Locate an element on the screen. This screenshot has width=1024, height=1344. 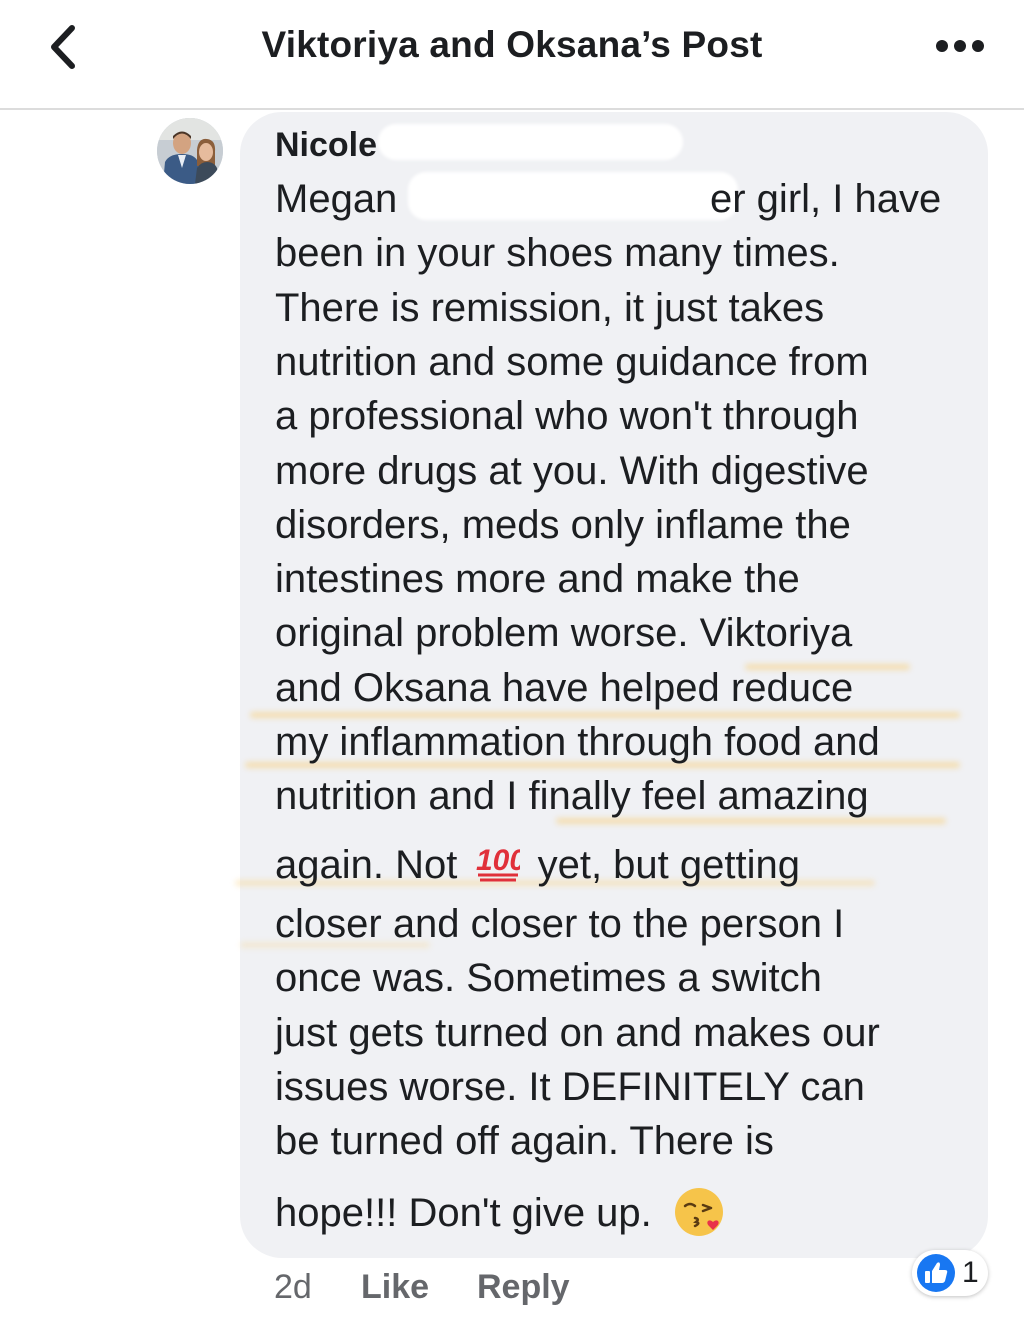
post-header: Viktoriya and Oksana’s Post is located at coordinates (512, 55).